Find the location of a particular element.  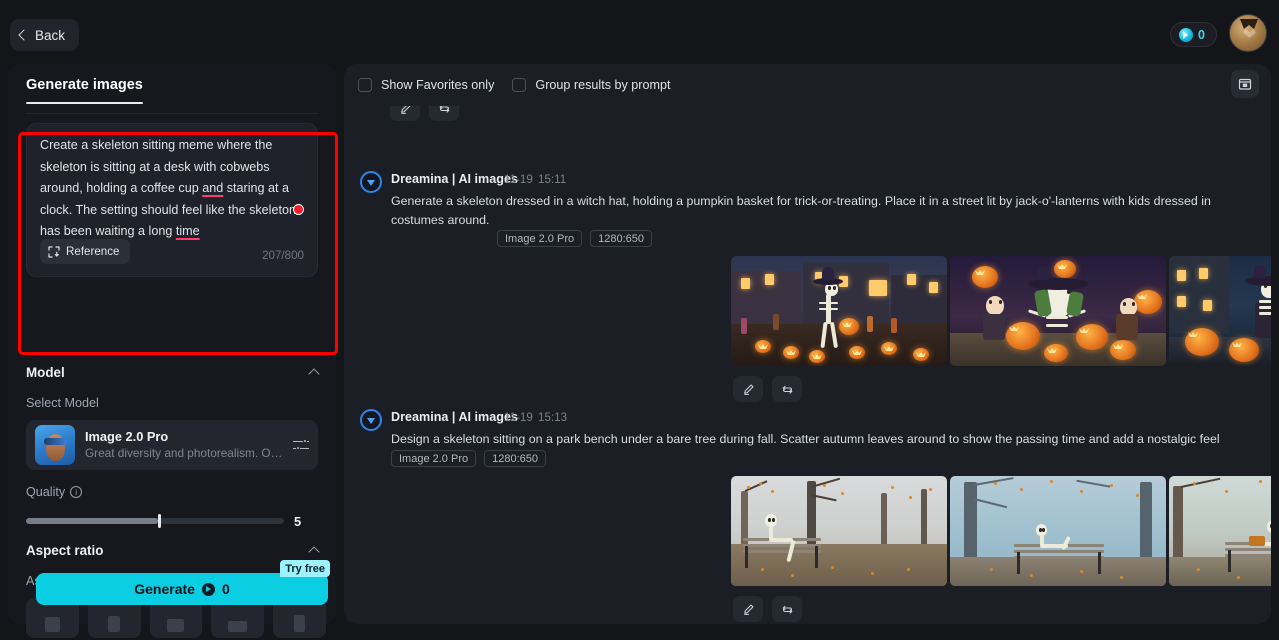

reference-button: Reference is located at coordinates (85, 251).